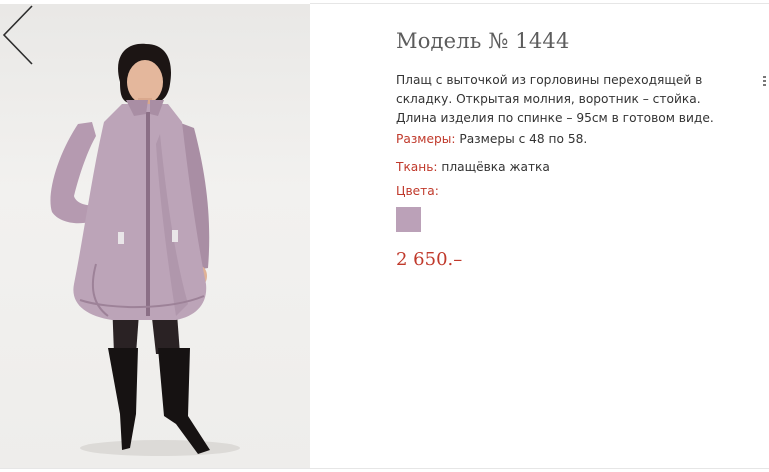 The width and height of the screenshot is (769, 472). What do you see at coordinates (483, 41) in the screenshot?
I see `product-title: Модель № 1444` at bounding box center [483, 41].